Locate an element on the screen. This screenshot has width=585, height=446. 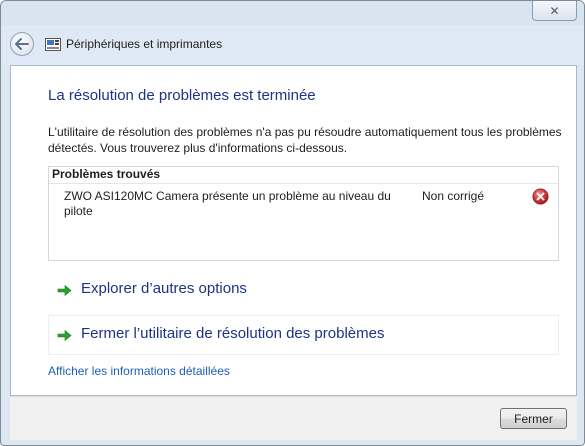
view-detailed-info-link: Afficher les informations détaillées is located at coordinates (139, 371).